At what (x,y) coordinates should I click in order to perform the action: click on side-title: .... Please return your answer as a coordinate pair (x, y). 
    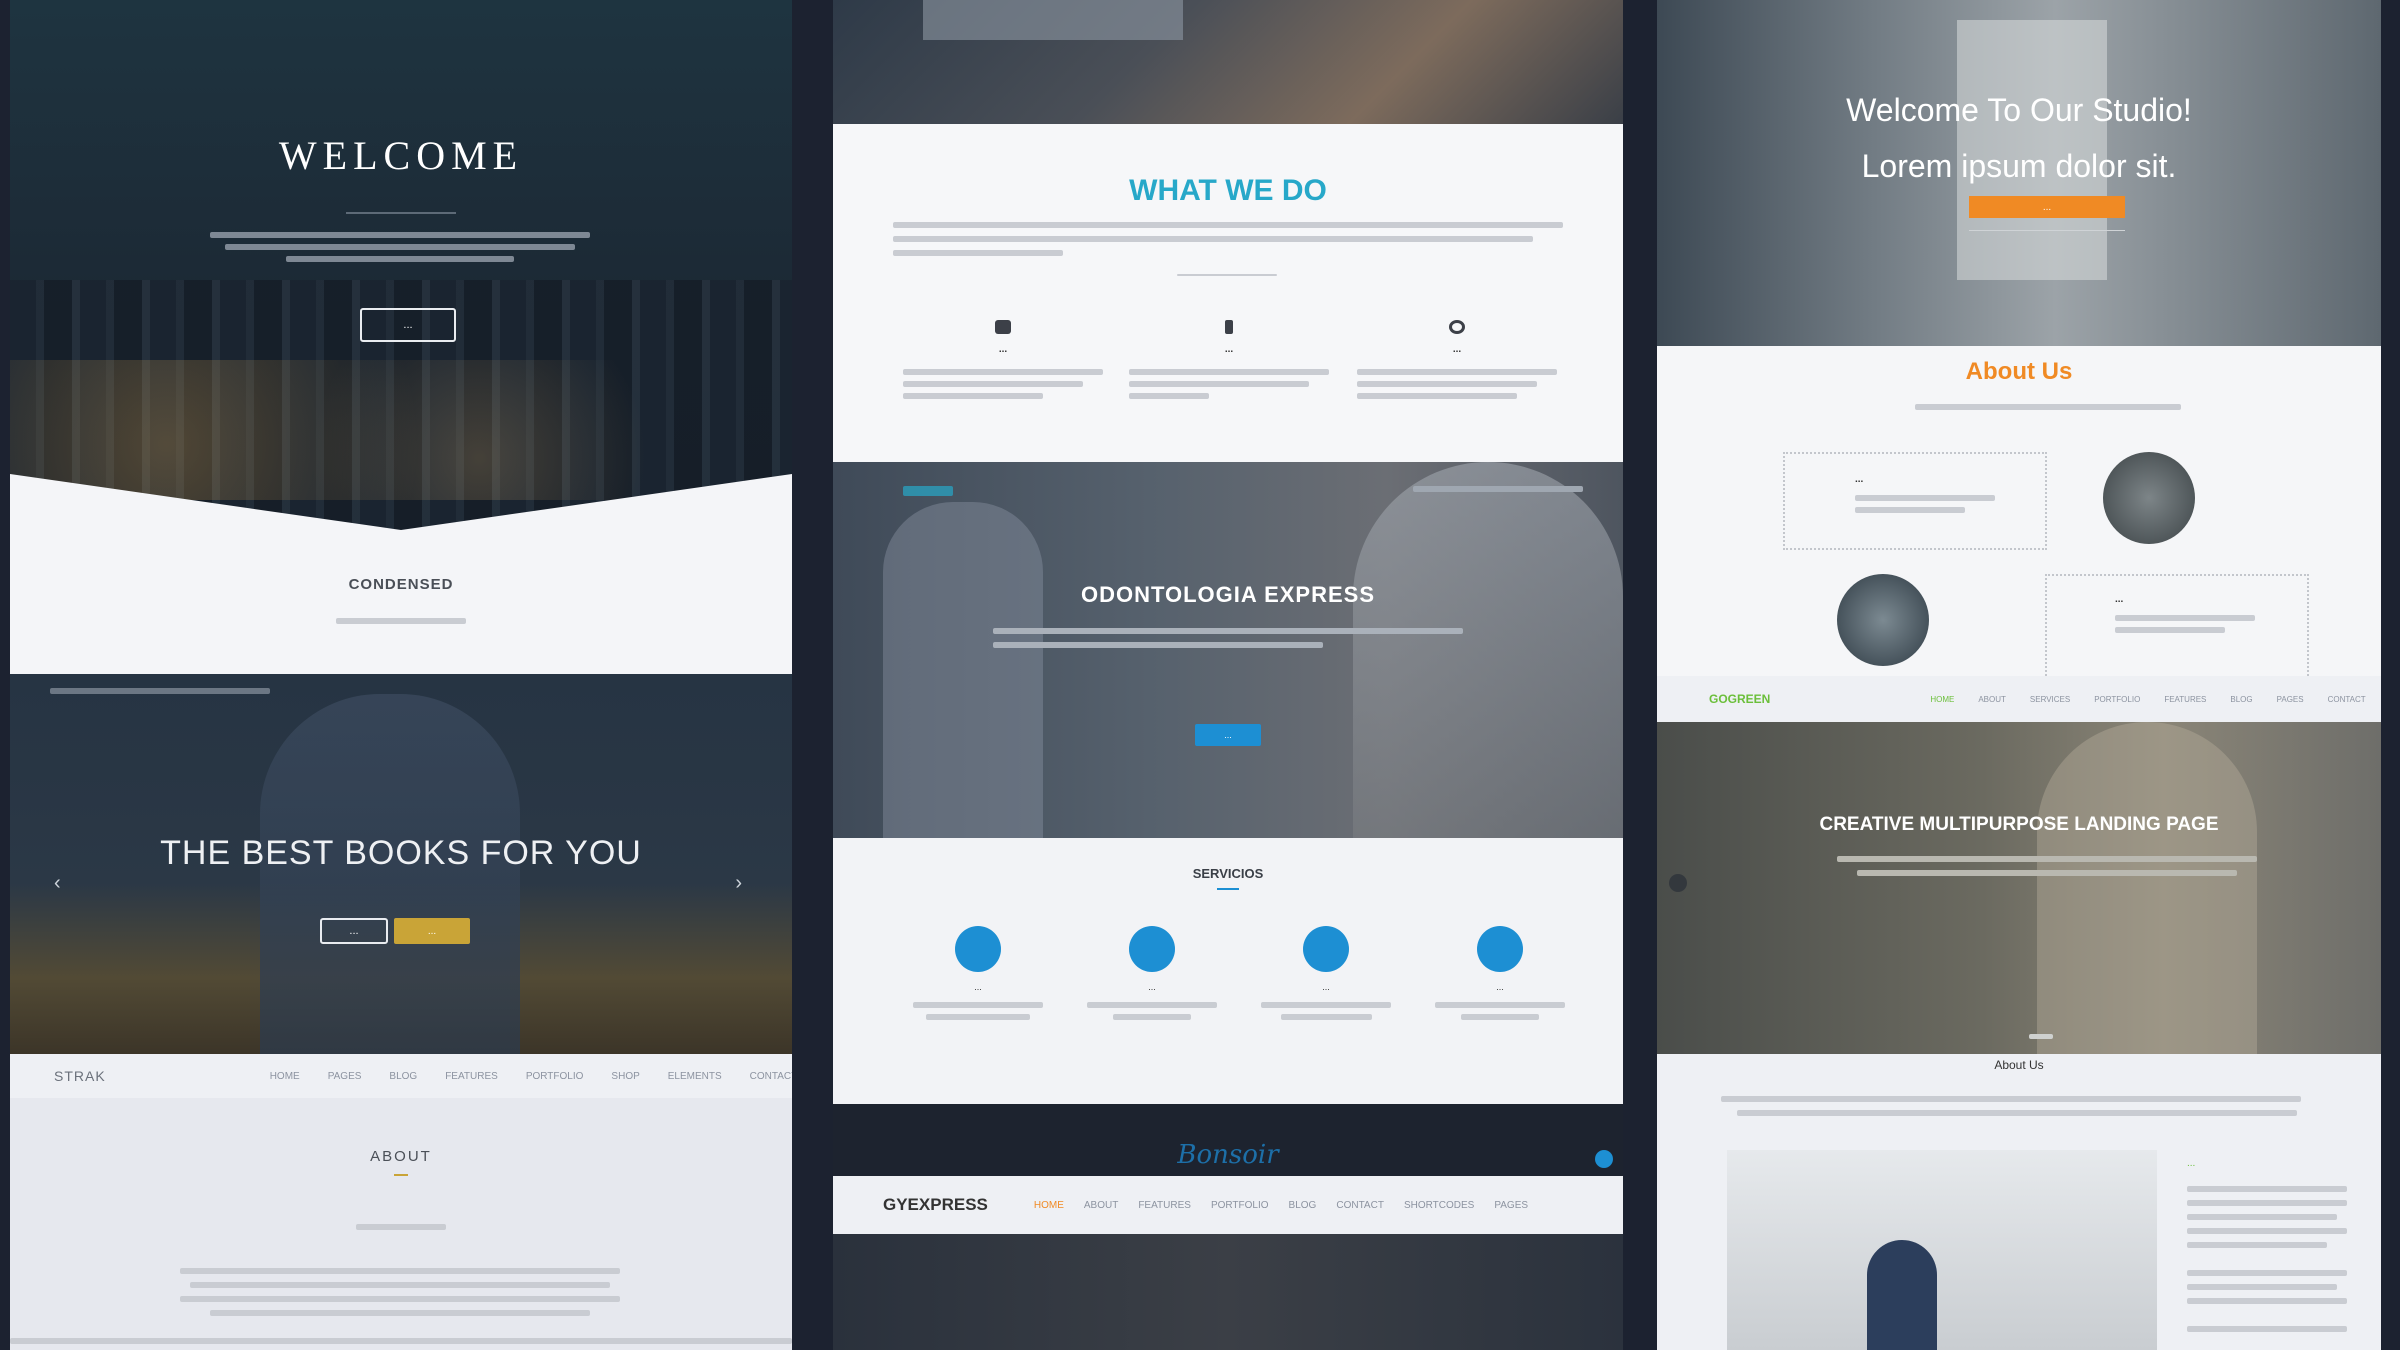
    Looking at the image, I should click on (2191, 1163).